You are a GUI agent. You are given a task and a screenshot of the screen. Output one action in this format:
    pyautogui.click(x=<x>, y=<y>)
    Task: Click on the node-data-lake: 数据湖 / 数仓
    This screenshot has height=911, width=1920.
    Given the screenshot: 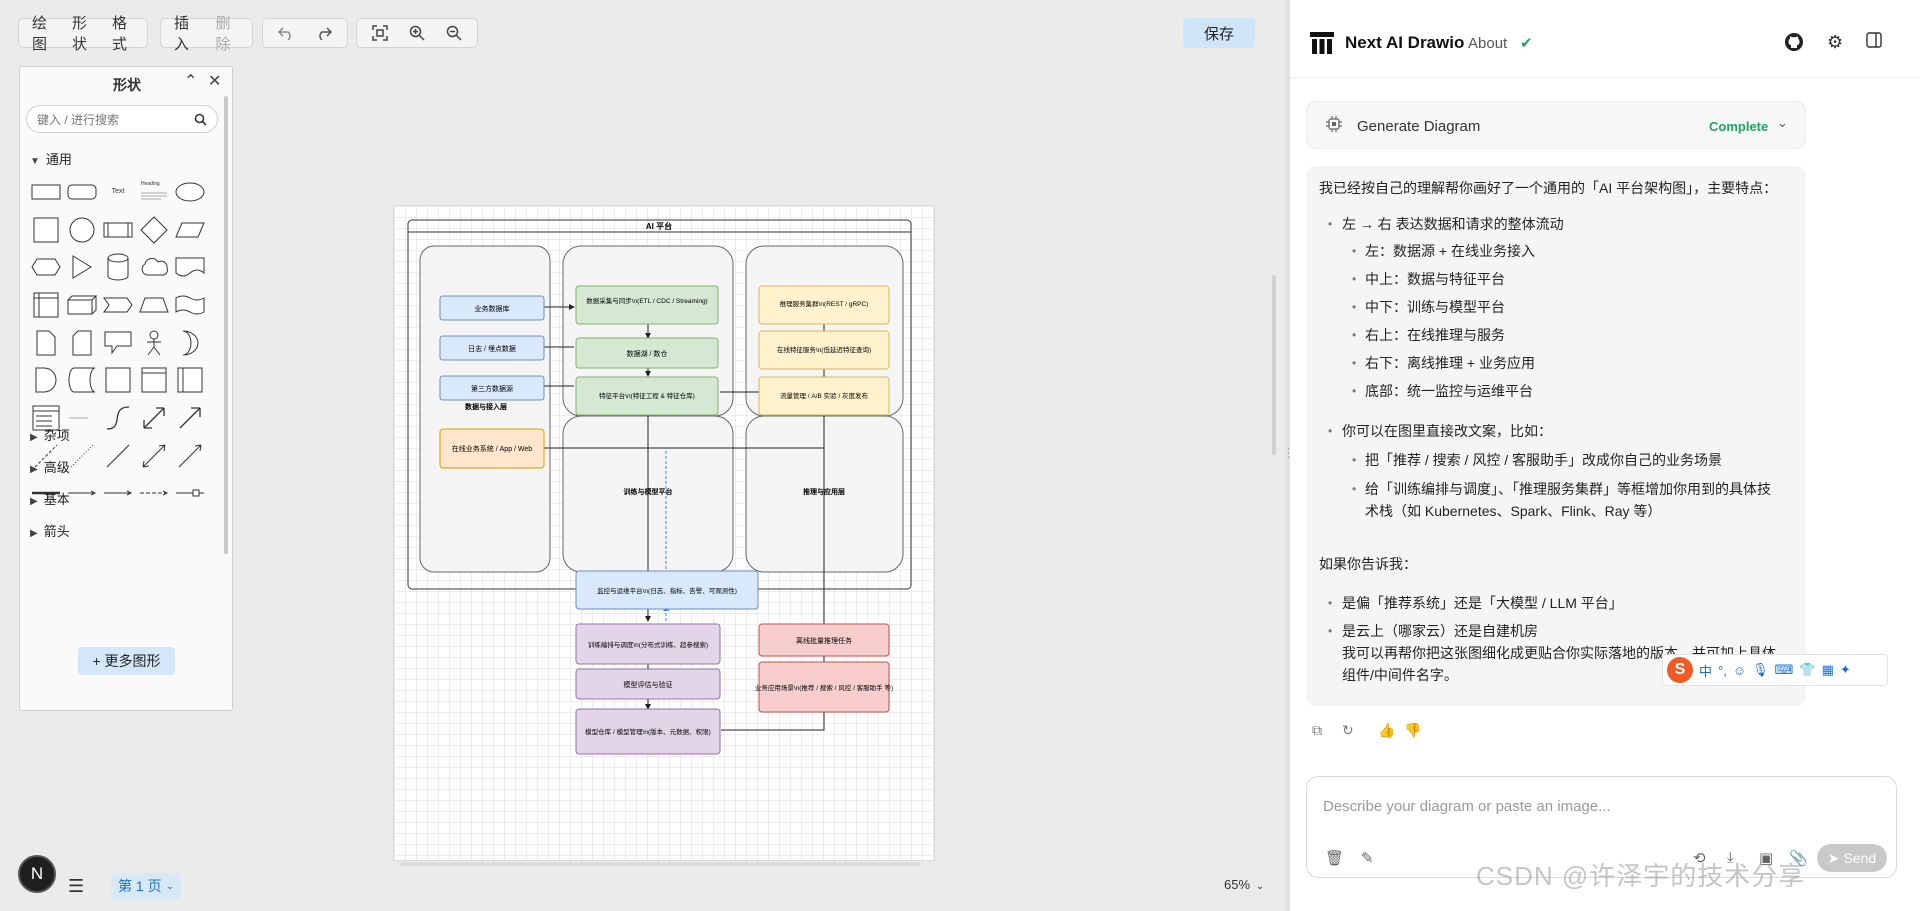 What is the action you would take?
    pyautogui.click(x=647, y=353)
    